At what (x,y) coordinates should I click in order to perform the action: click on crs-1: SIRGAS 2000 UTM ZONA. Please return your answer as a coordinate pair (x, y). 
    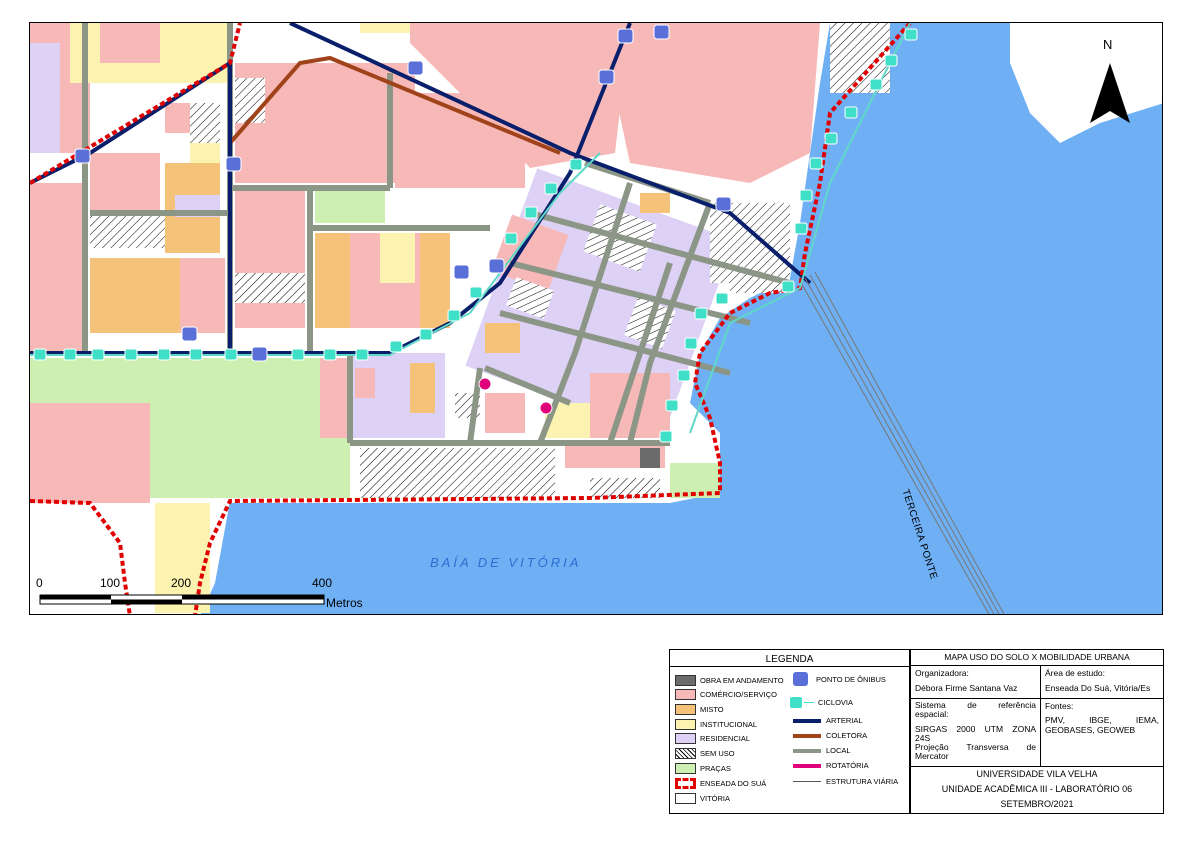
    Looking at the image, I should click on (975, 729).